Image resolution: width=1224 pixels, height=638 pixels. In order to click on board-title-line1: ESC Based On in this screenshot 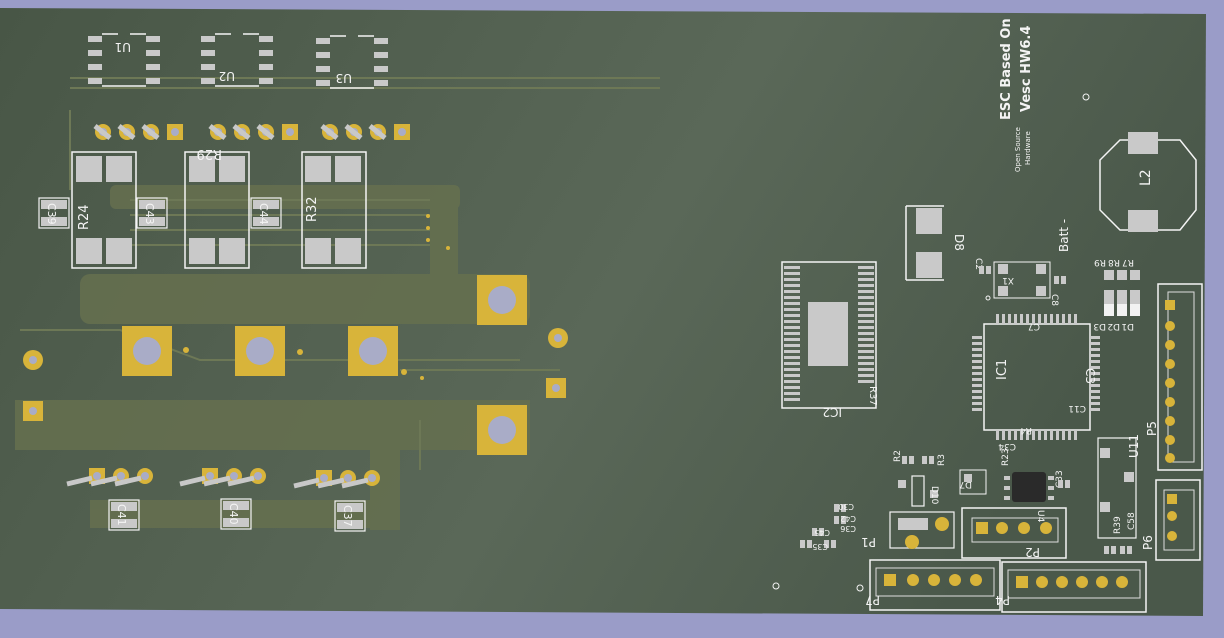, I will do `click(1006, 69)`.